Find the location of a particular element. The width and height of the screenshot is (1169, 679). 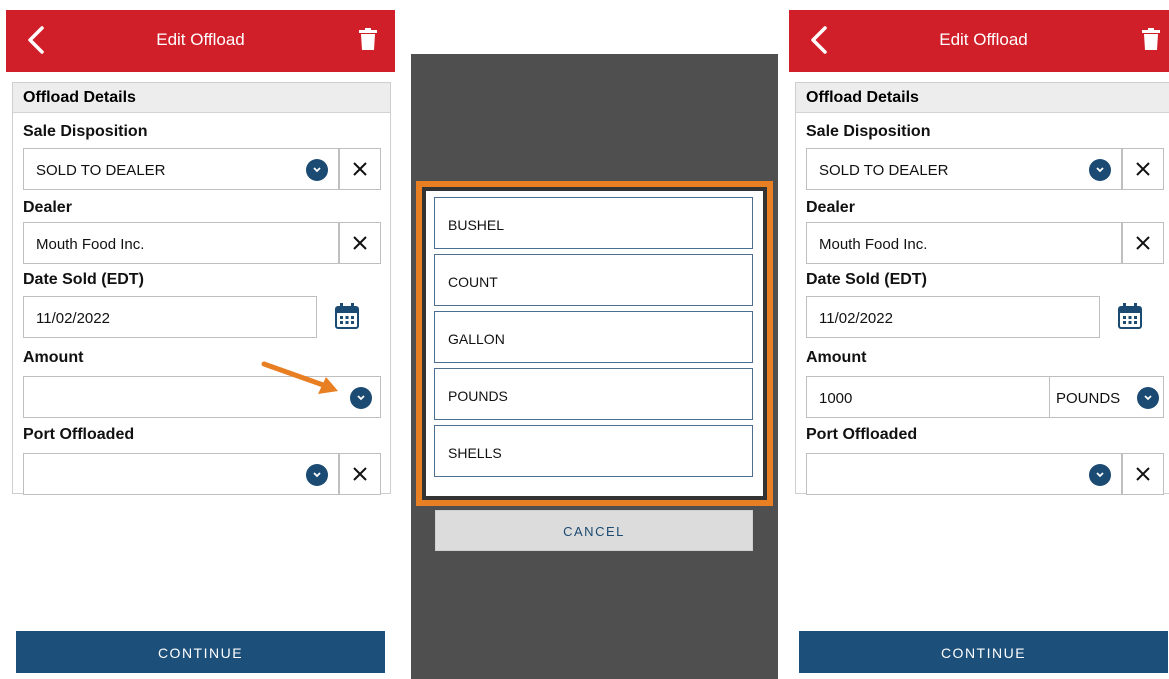

option-gallon: GALLON is located at coordinates (593, 337).